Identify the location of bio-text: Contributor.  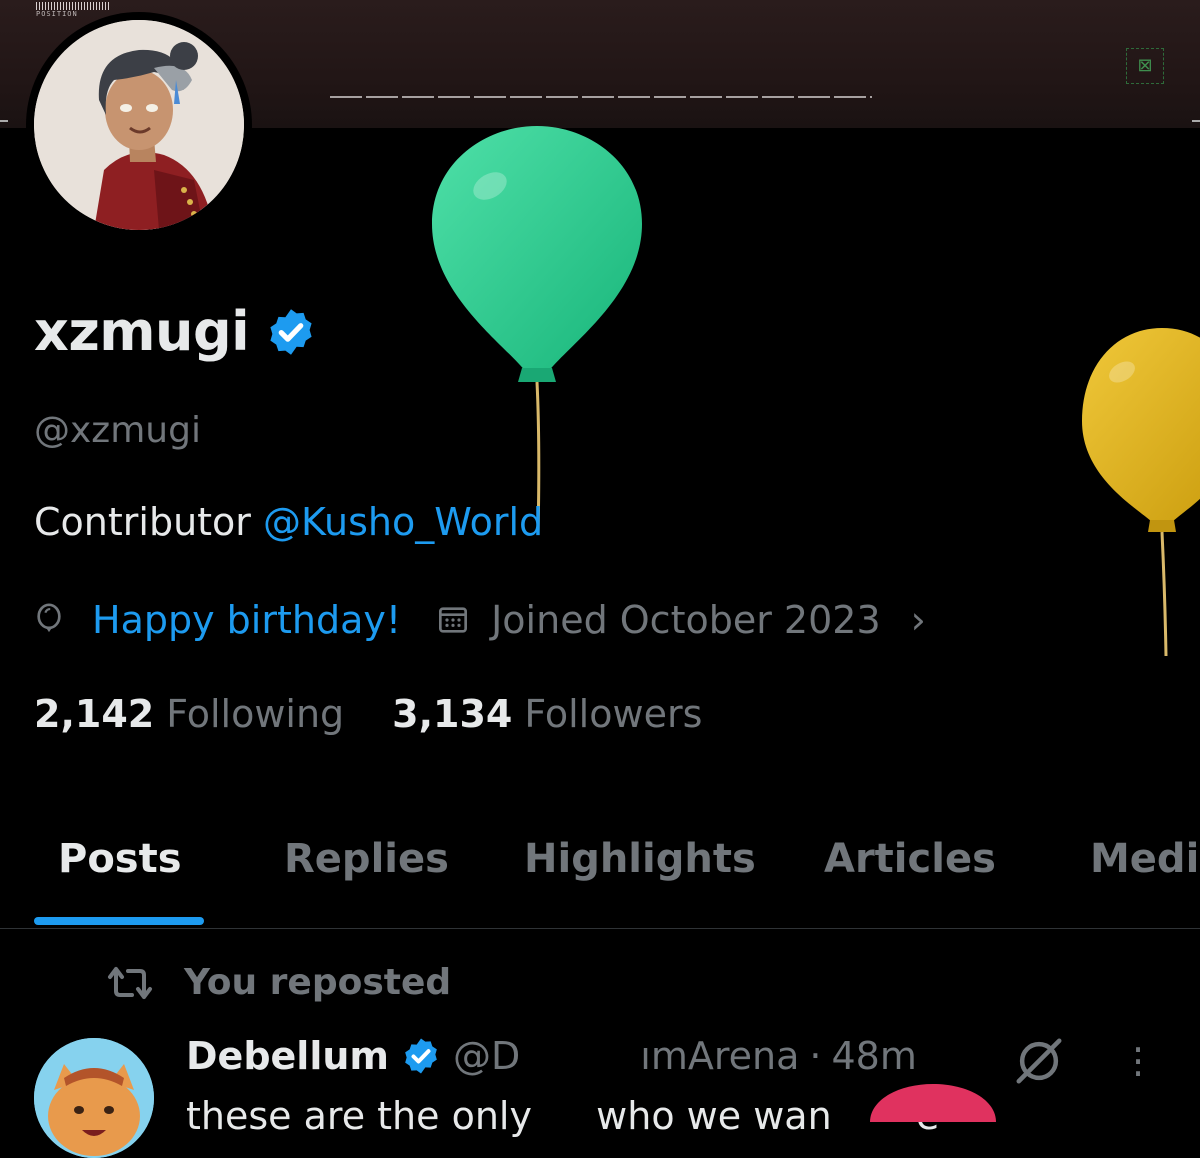
(149, 522).